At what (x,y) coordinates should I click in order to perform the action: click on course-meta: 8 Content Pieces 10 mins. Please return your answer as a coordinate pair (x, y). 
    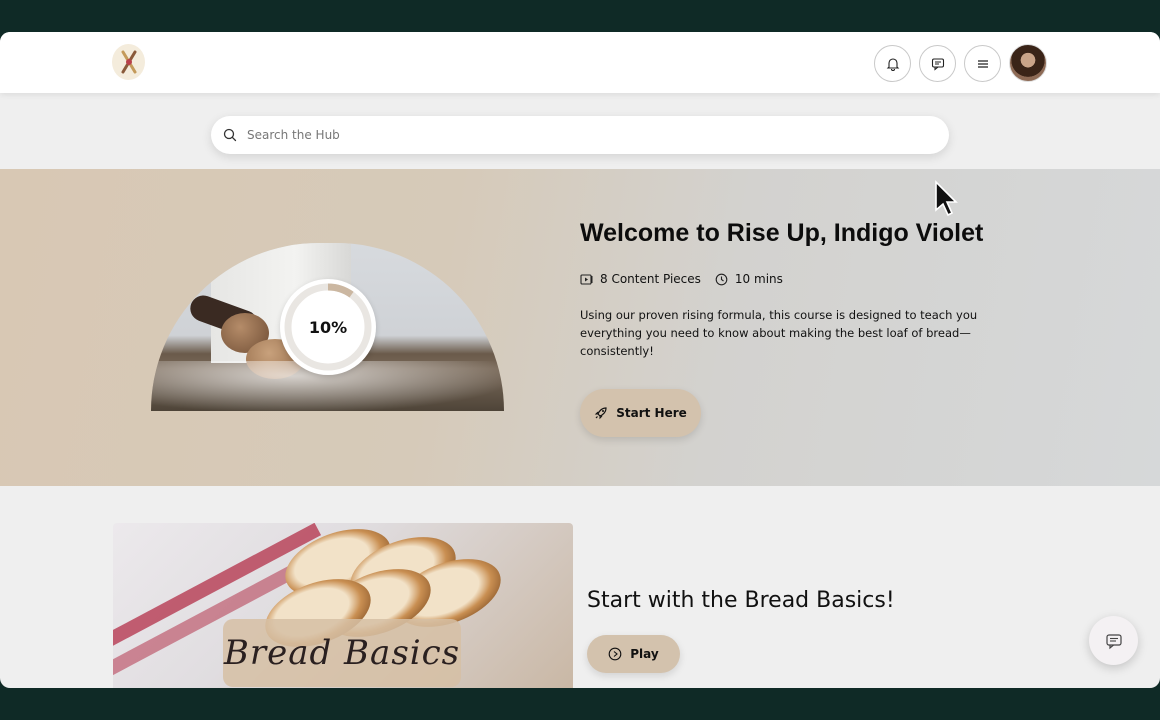
    Looking at the image, I should click on (681, 279).